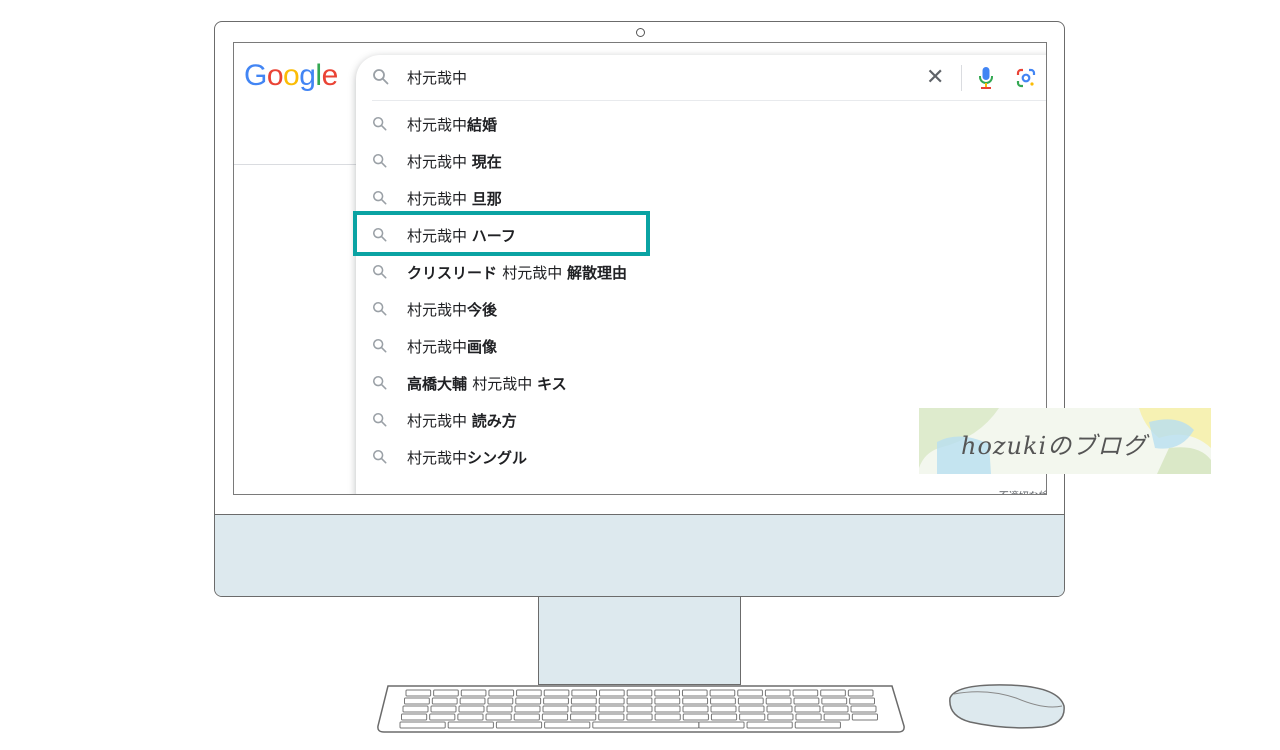 The width and height of the screenshot is (1280, 750). What do you see at coordinates (291, 76) in the screenshot?
I see `google-logo: Google` at bounding box center [291, 76].